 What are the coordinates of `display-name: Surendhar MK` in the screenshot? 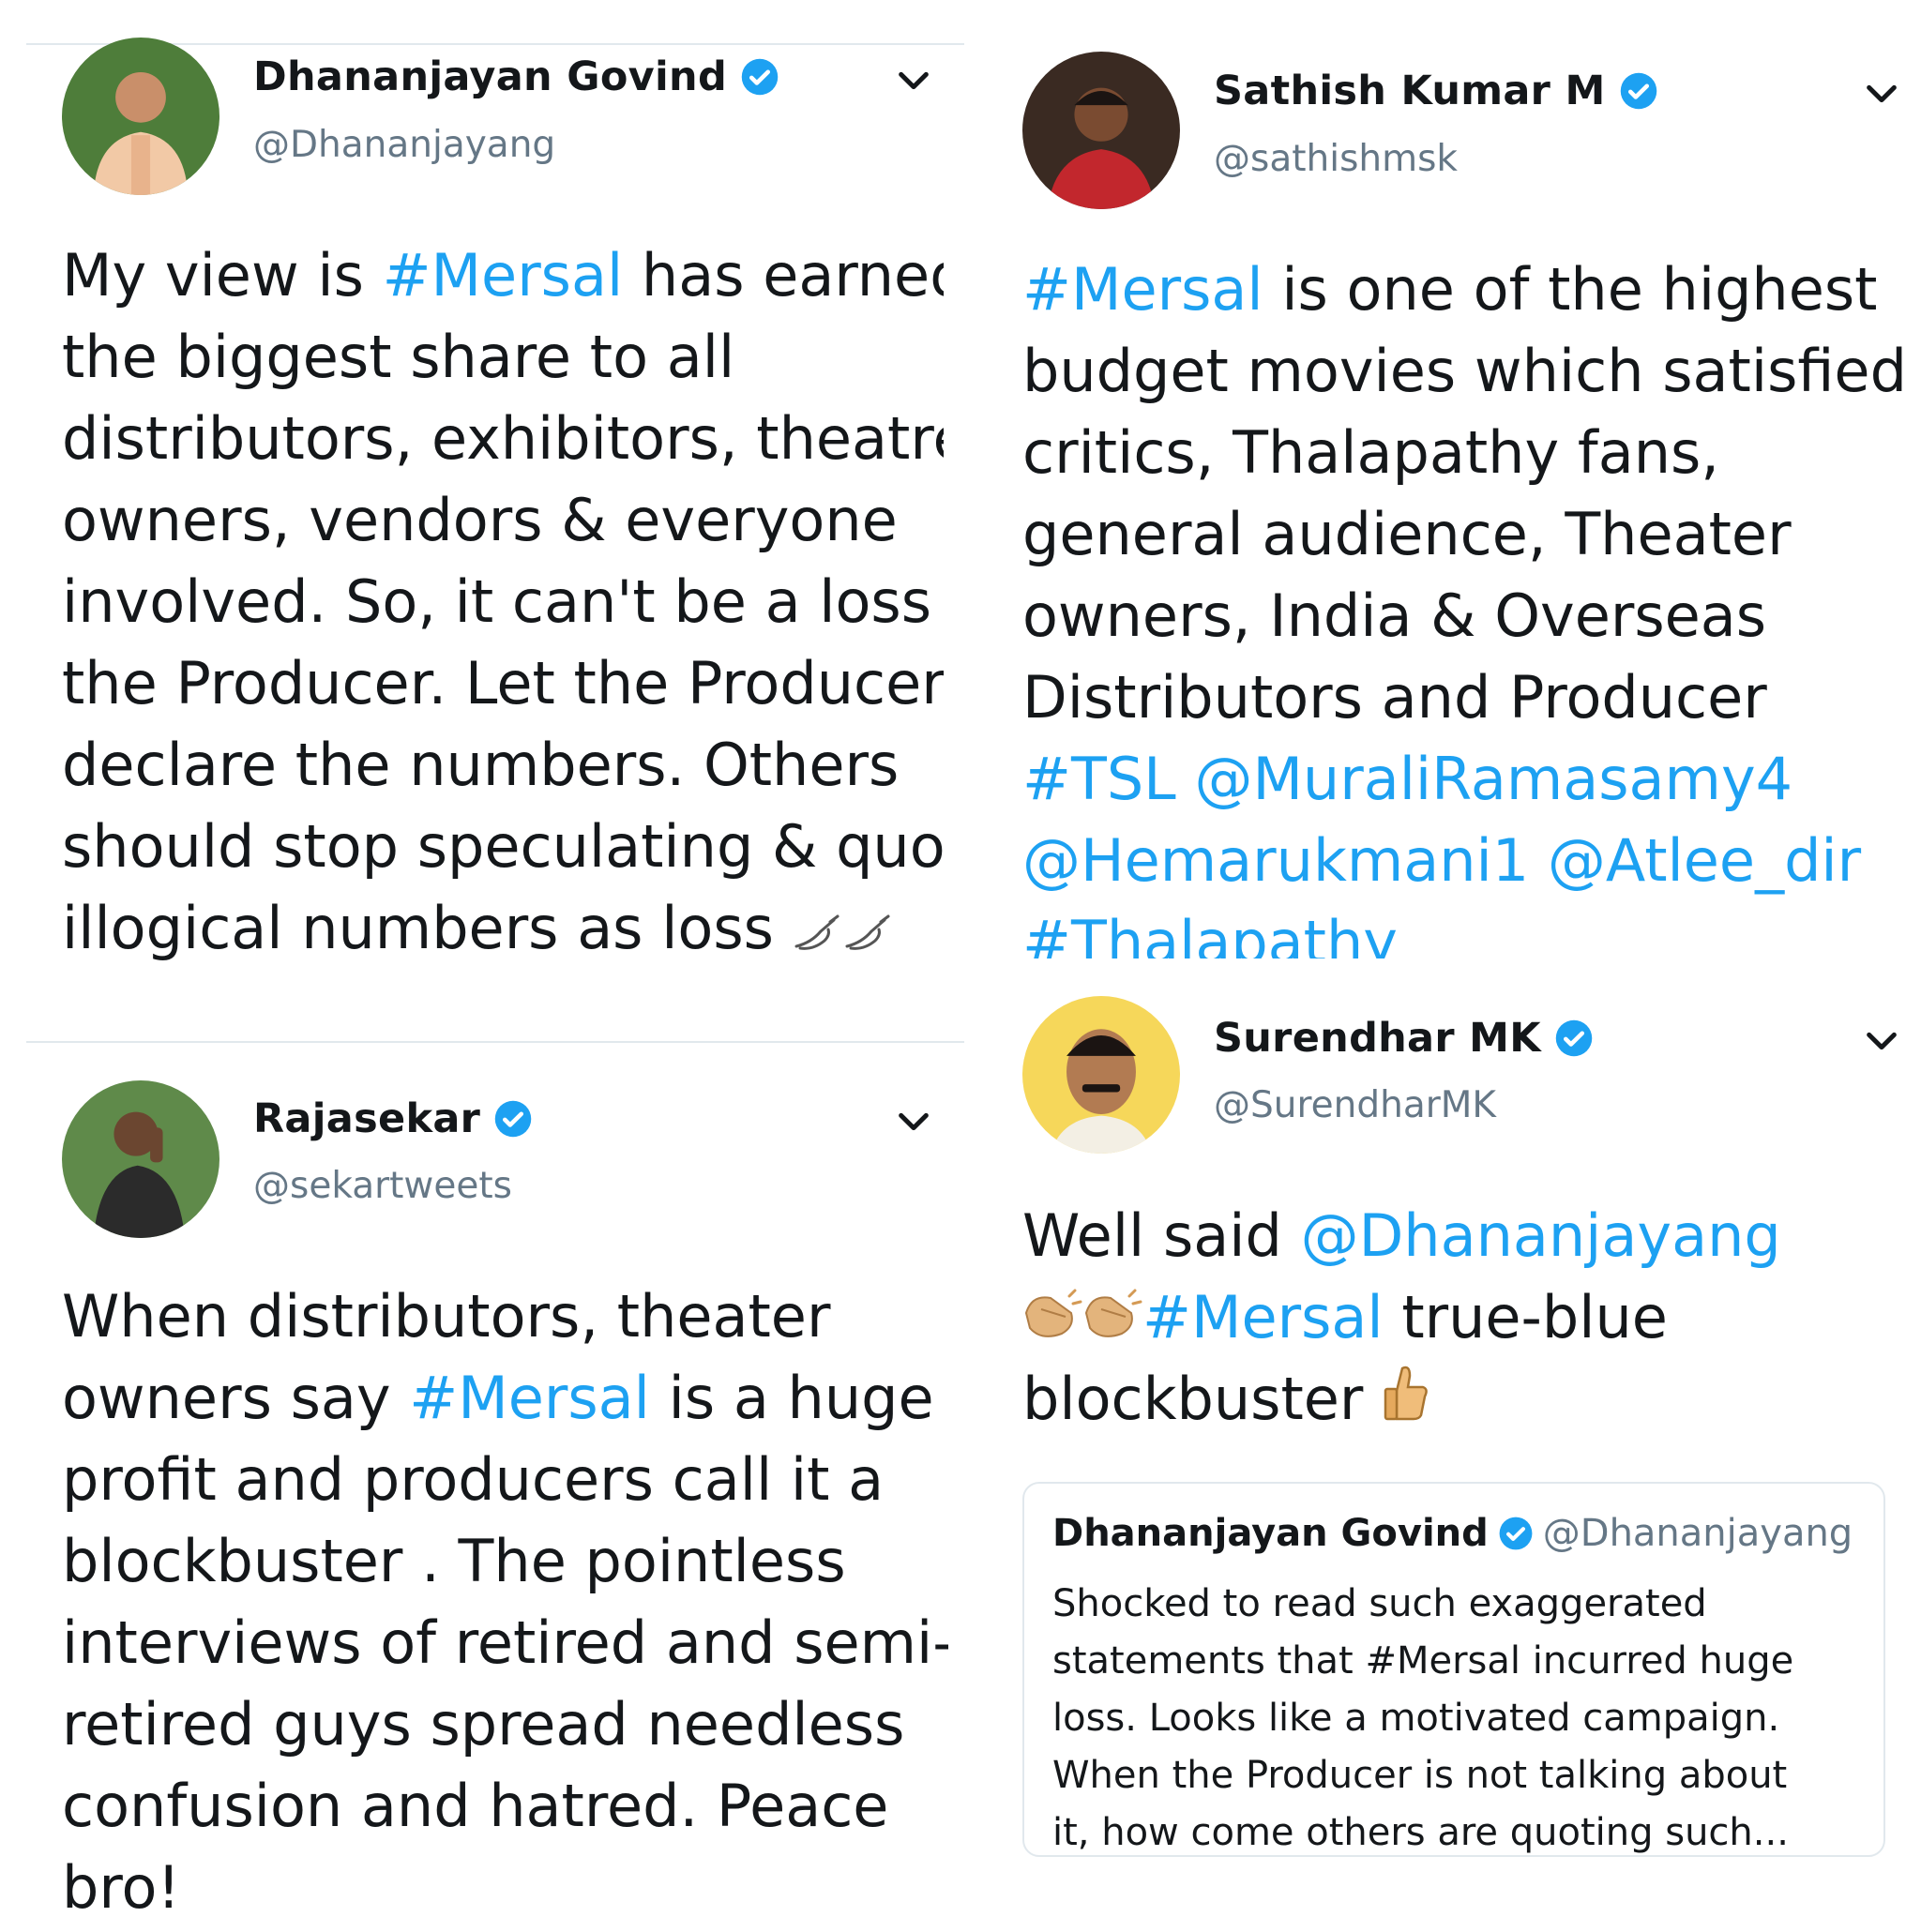 It's located at (1377, 1038).